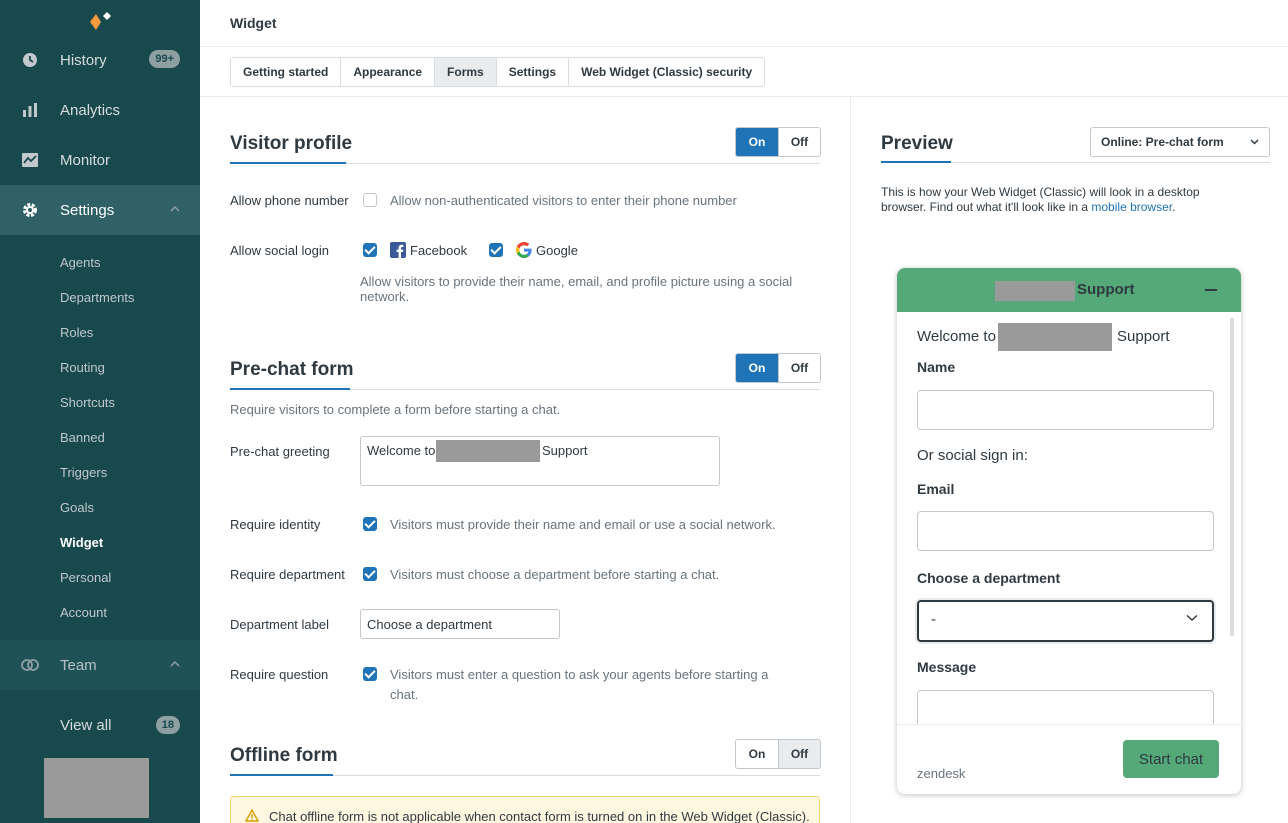 The height and width of the screenshot is (823, 1288). I want to click on greeting-suffix: Support, so click(565, 450).